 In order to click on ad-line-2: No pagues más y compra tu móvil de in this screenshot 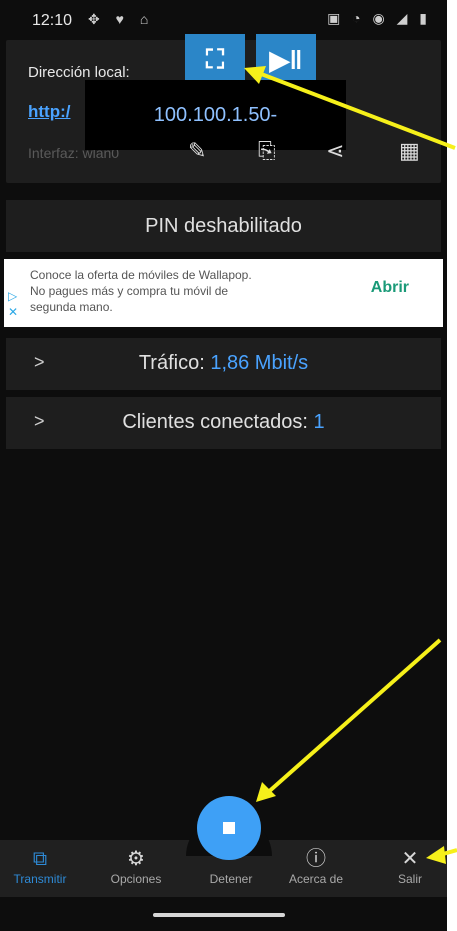, I will do `click(129, 291)`.